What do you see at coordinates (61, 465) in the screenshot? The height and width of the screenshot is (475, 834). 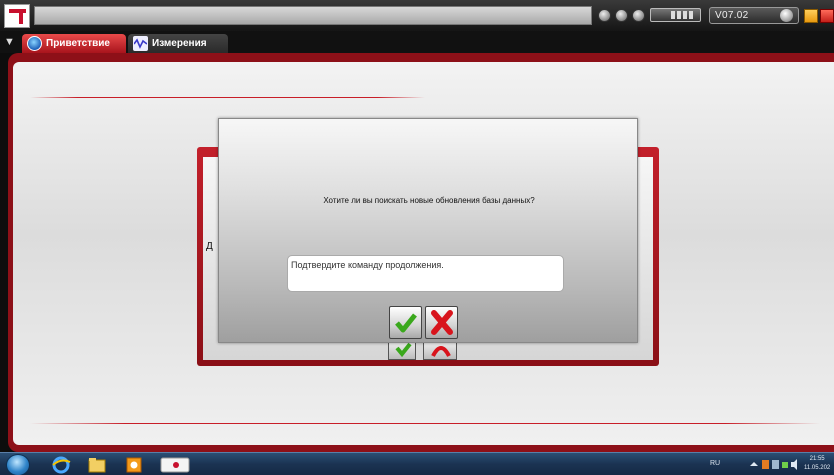 I see `browser-icon` at bounding box center [61, 465].